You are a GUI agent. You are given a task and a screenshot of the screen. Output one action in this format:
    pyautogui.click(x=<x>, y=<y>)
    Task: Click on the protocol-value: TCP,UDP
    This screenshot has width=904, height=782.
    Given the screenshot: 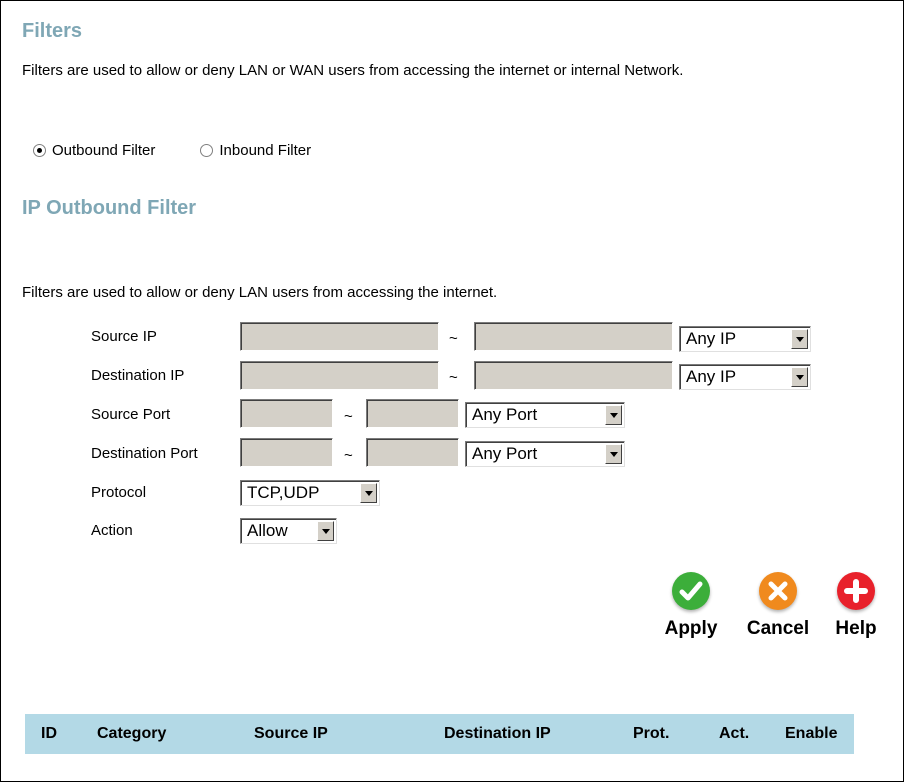 What is the action you would take?
    pyautogui.click(x=283, y=492)
    